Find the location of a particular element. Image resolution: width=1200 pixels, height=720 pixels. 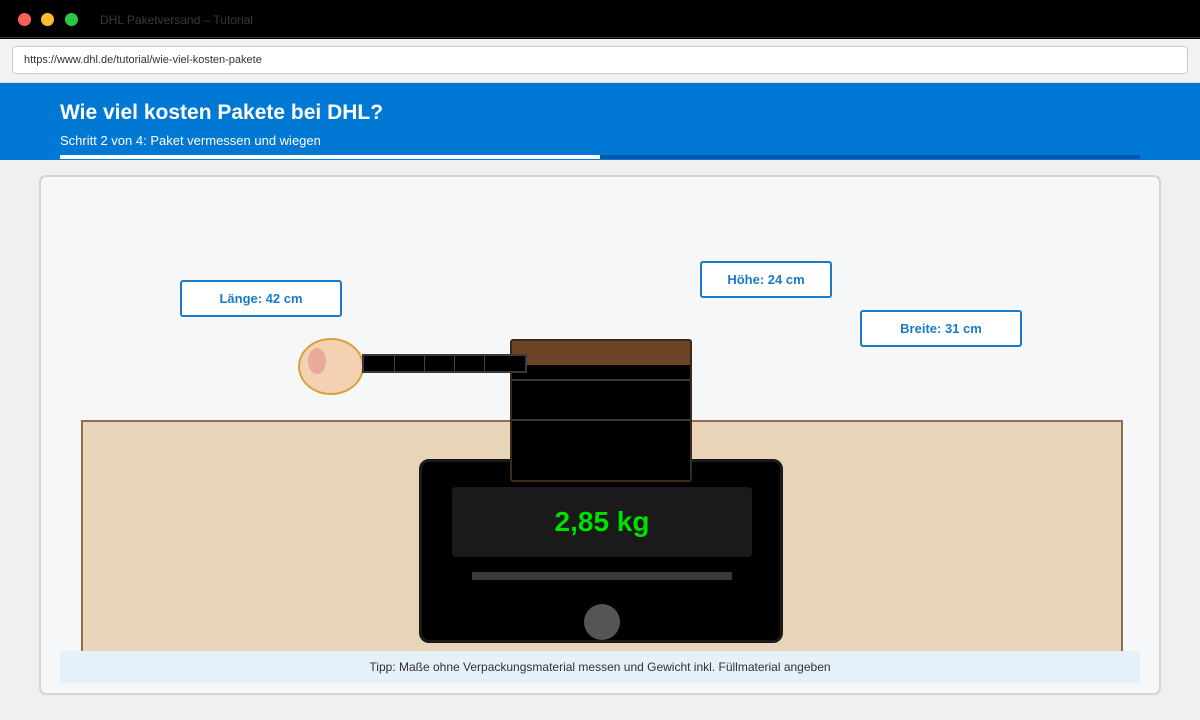

step-progress-bar is located at coordinates (600, 157).